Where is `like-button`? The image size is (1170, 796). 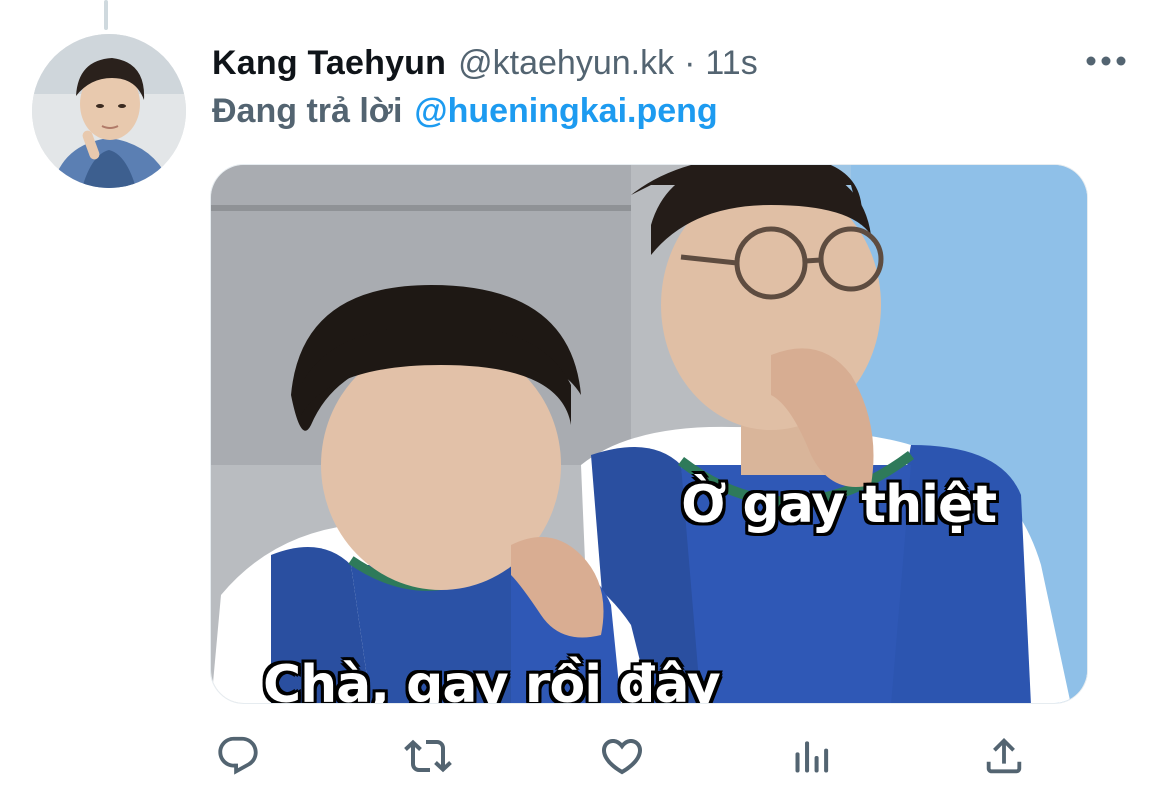 like-button is located at coordinates (622, 756).